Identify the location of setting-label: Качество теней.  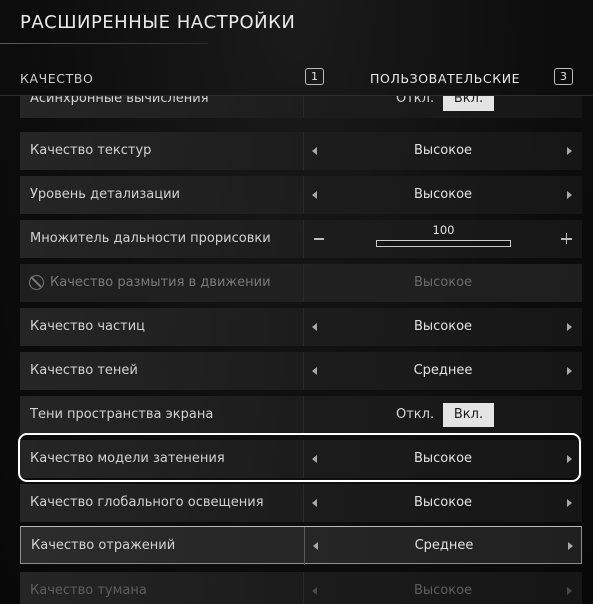
(84, 370).